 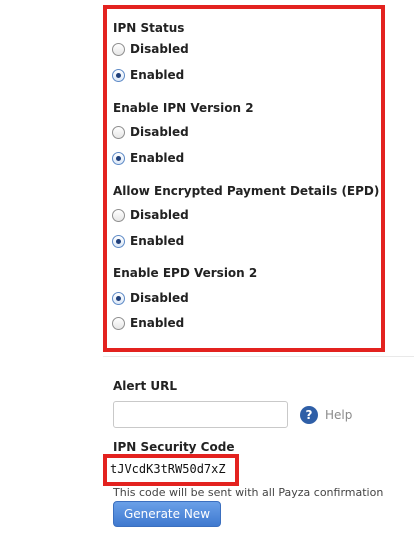 I want to click on help-icon: ?, so click(x=309, y=415).